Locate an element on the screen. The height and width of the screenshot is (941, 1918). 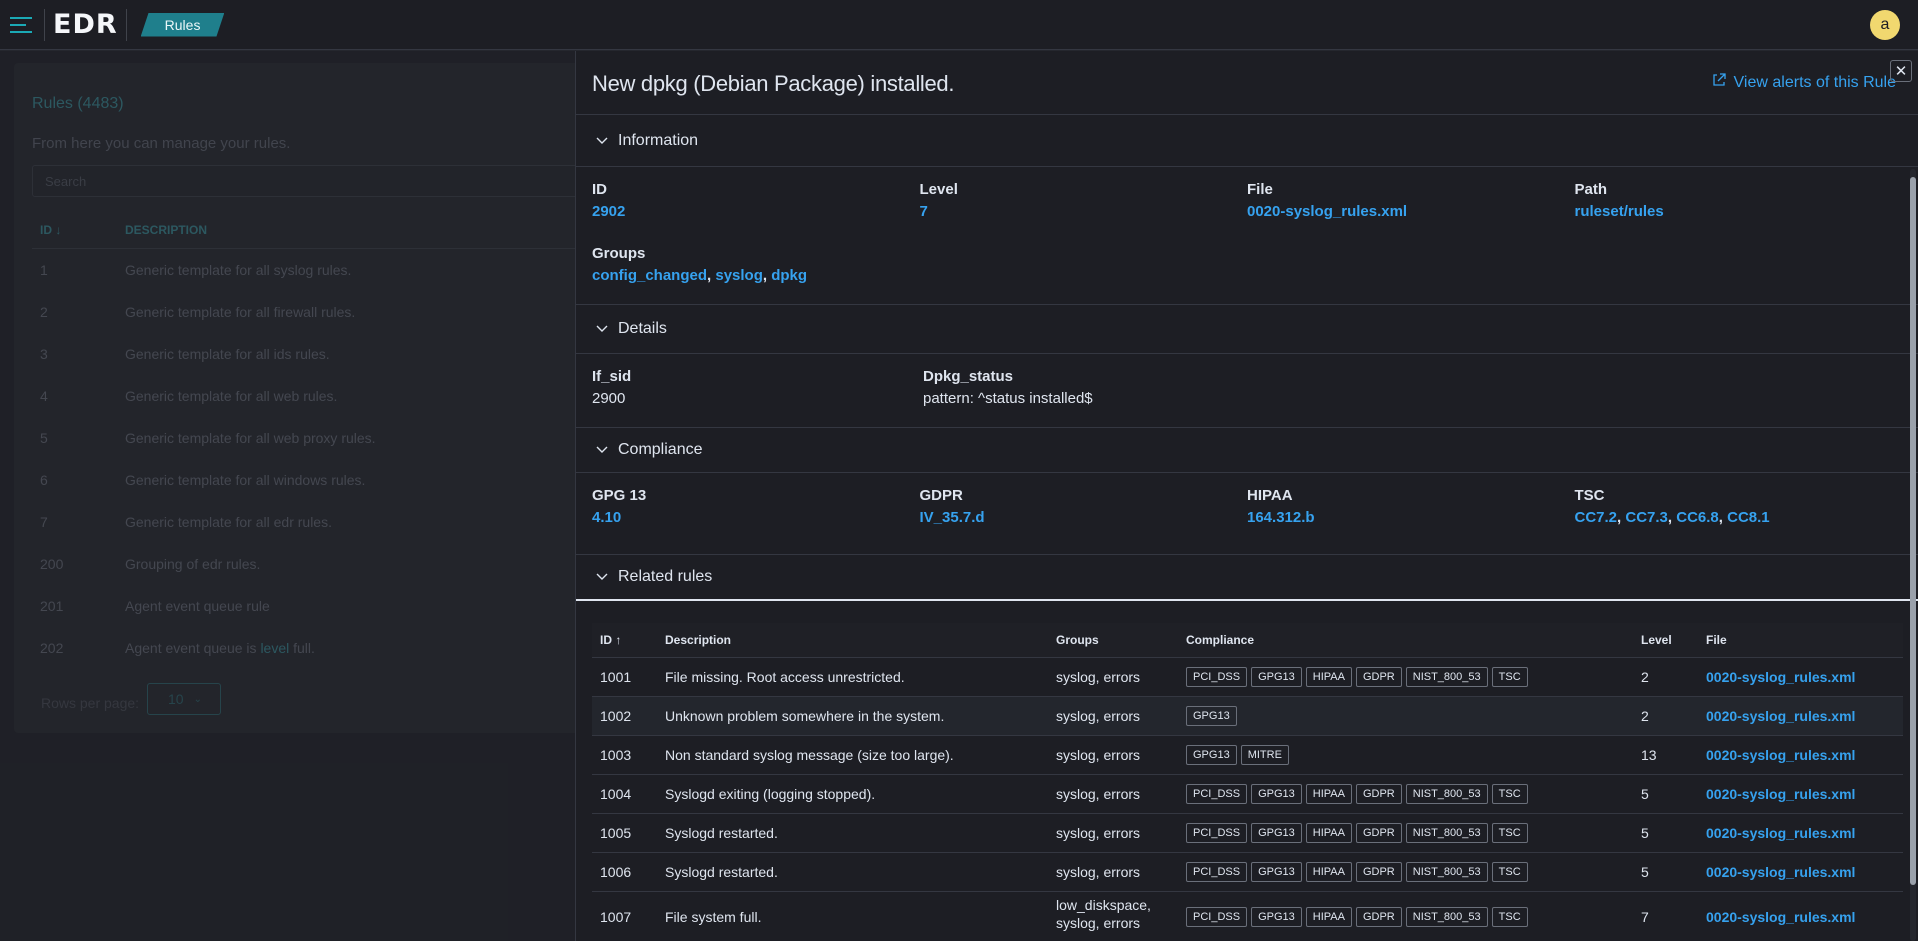
column-header-file: File is located at coordinates (1800, 640).